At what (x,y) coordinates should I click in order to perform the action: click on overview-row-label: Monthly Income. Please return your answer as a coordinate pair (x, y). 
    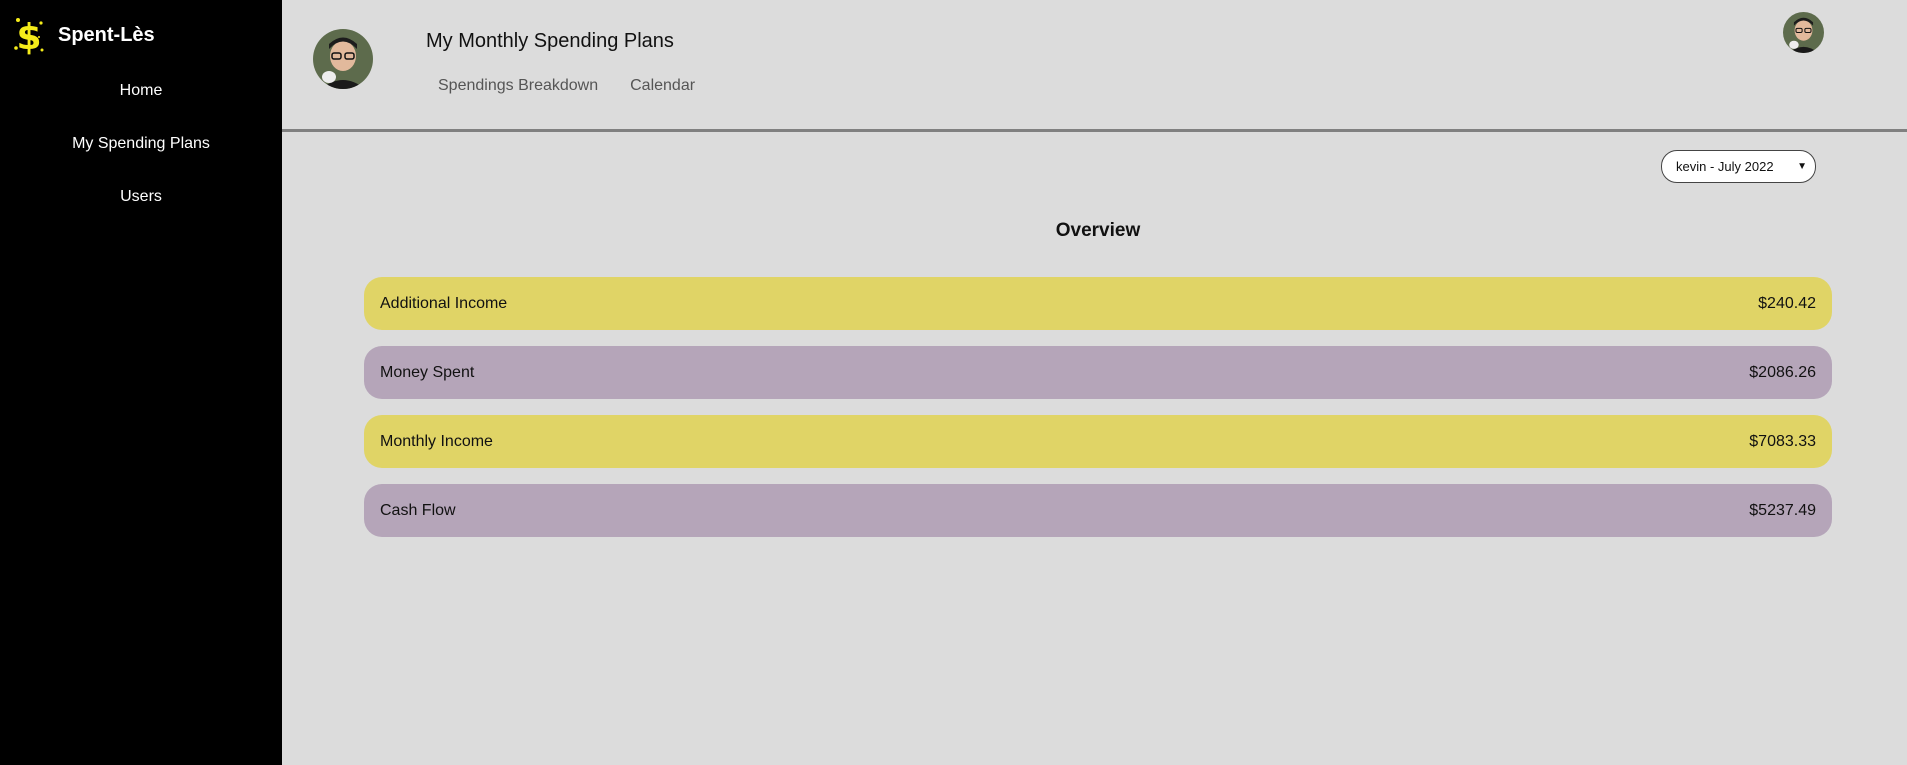
    Looking at the image, I should click on (436, 441).